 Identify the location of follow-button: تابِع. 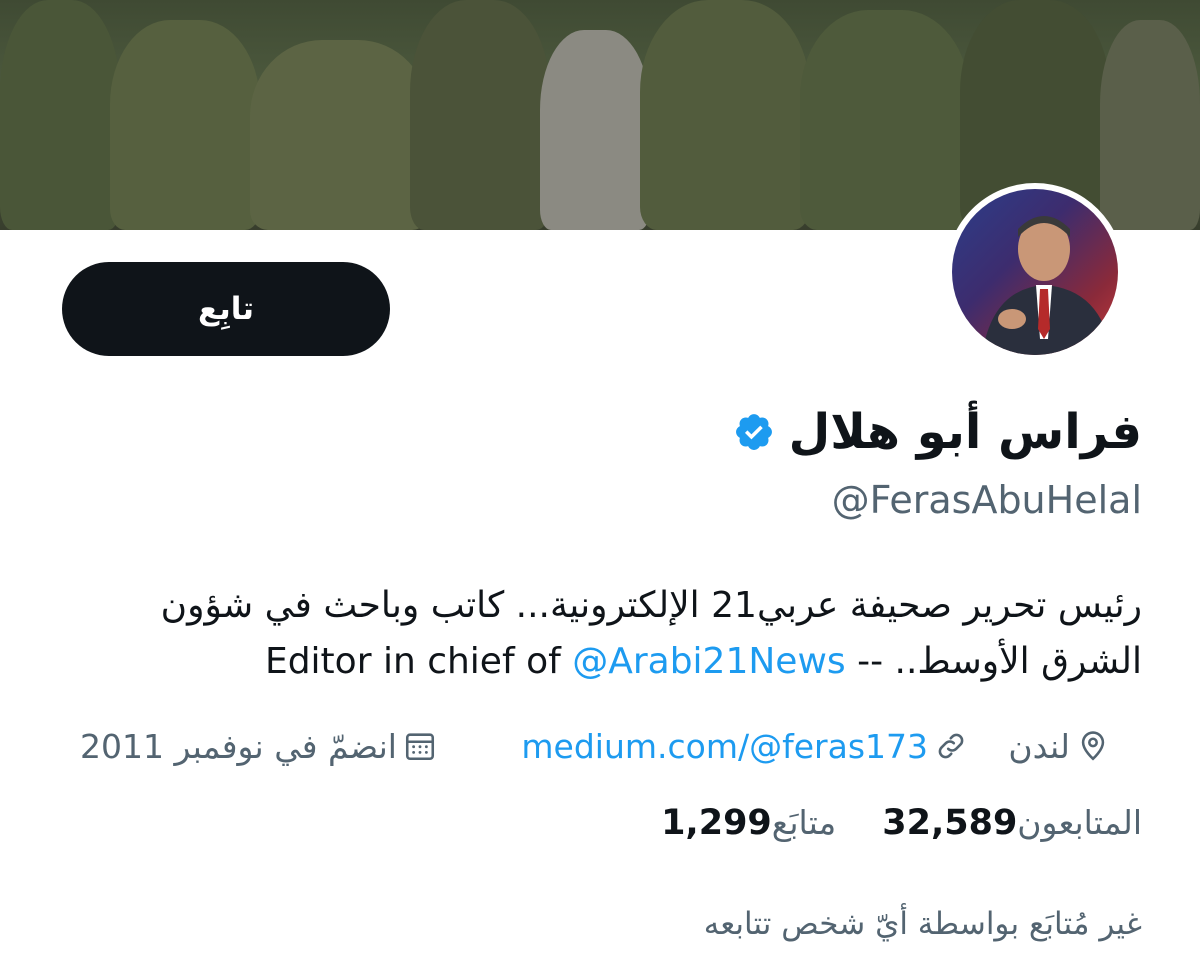
(226, 309).